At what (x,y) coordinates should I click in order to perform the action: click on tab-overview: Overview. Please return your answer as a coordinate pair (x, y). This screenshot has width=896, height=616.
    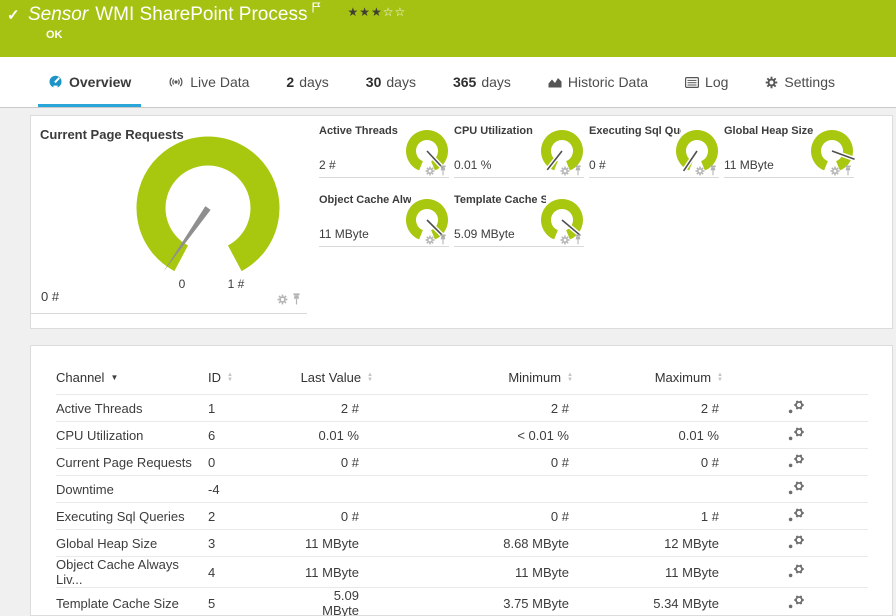
    Looking at the image, I should click on (89, 82).